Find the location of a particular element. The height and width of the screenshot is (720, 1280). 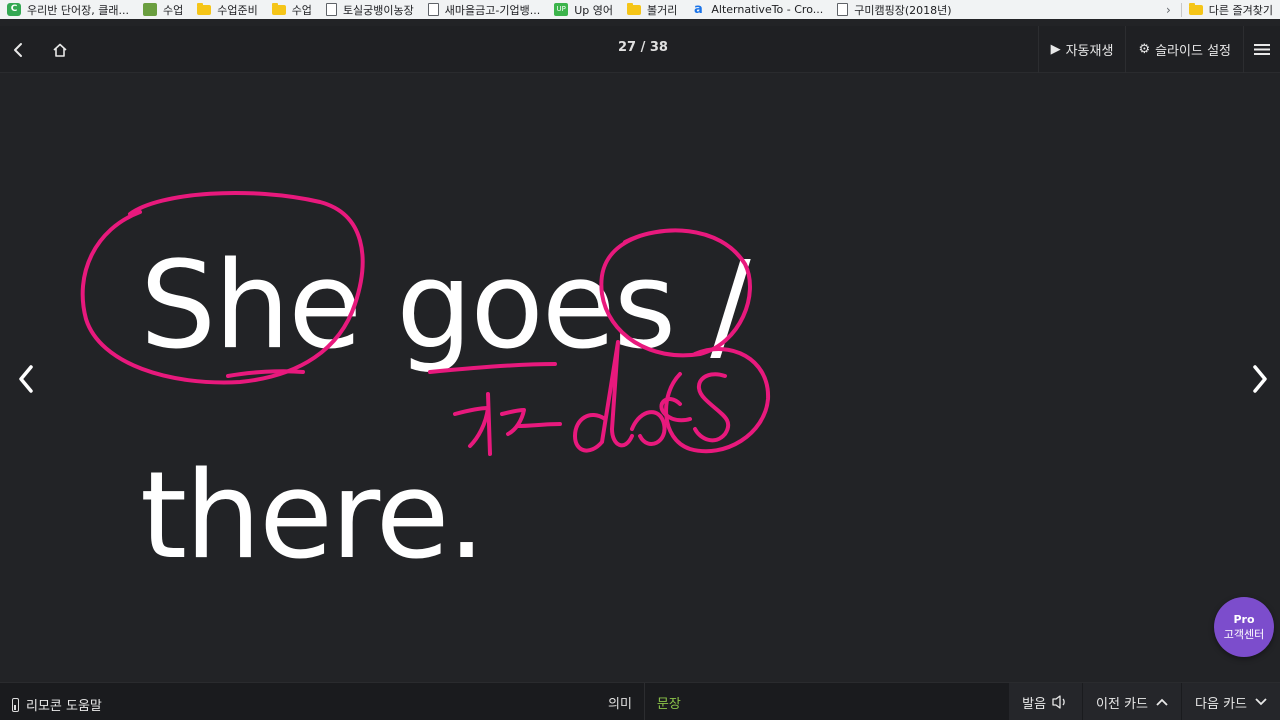

chevron-down-icon is located at coordinates (1261, 702).